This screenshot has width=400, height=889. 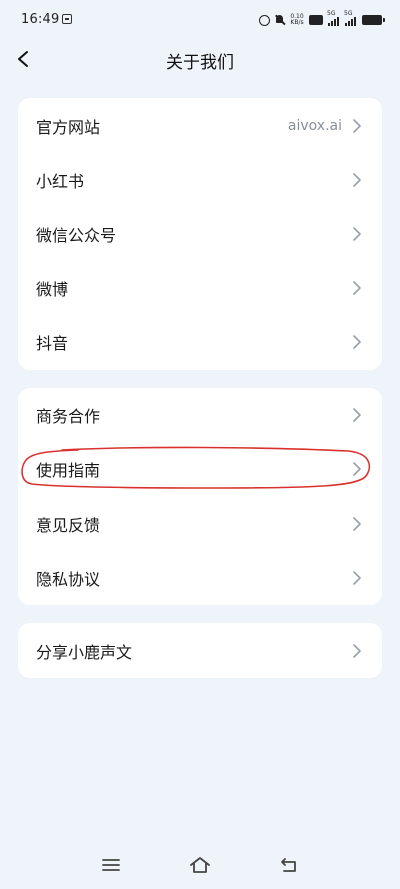 What do you see at coordinates (200, 20) in the screenshot?
I see `status-bar: 16:49 0.10 KB/s 5G 5G` at bounding box center [200, 20].